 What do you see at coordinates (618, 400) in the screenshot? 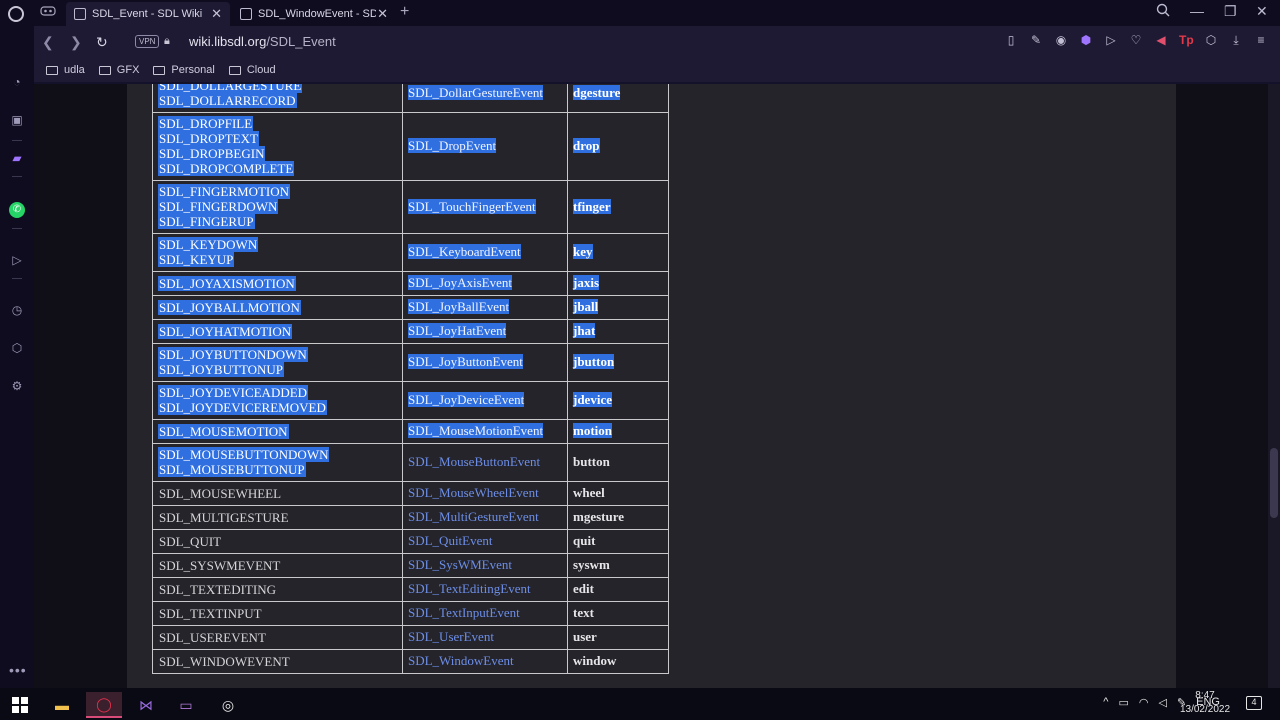
I see `event-field-cell: jdevice` at bounding box center [618, 400].